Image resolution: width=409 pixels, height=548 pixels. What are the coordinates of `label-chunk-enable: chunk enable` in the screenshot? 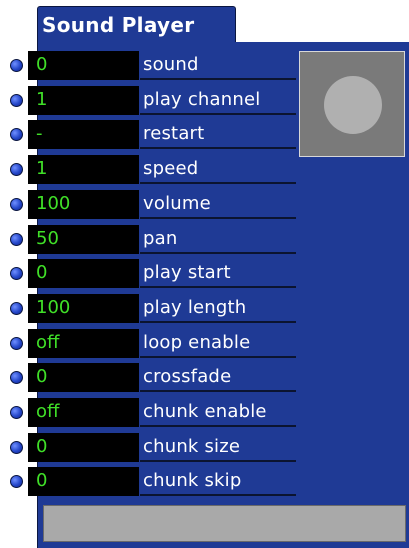 It's located at (205, 411).